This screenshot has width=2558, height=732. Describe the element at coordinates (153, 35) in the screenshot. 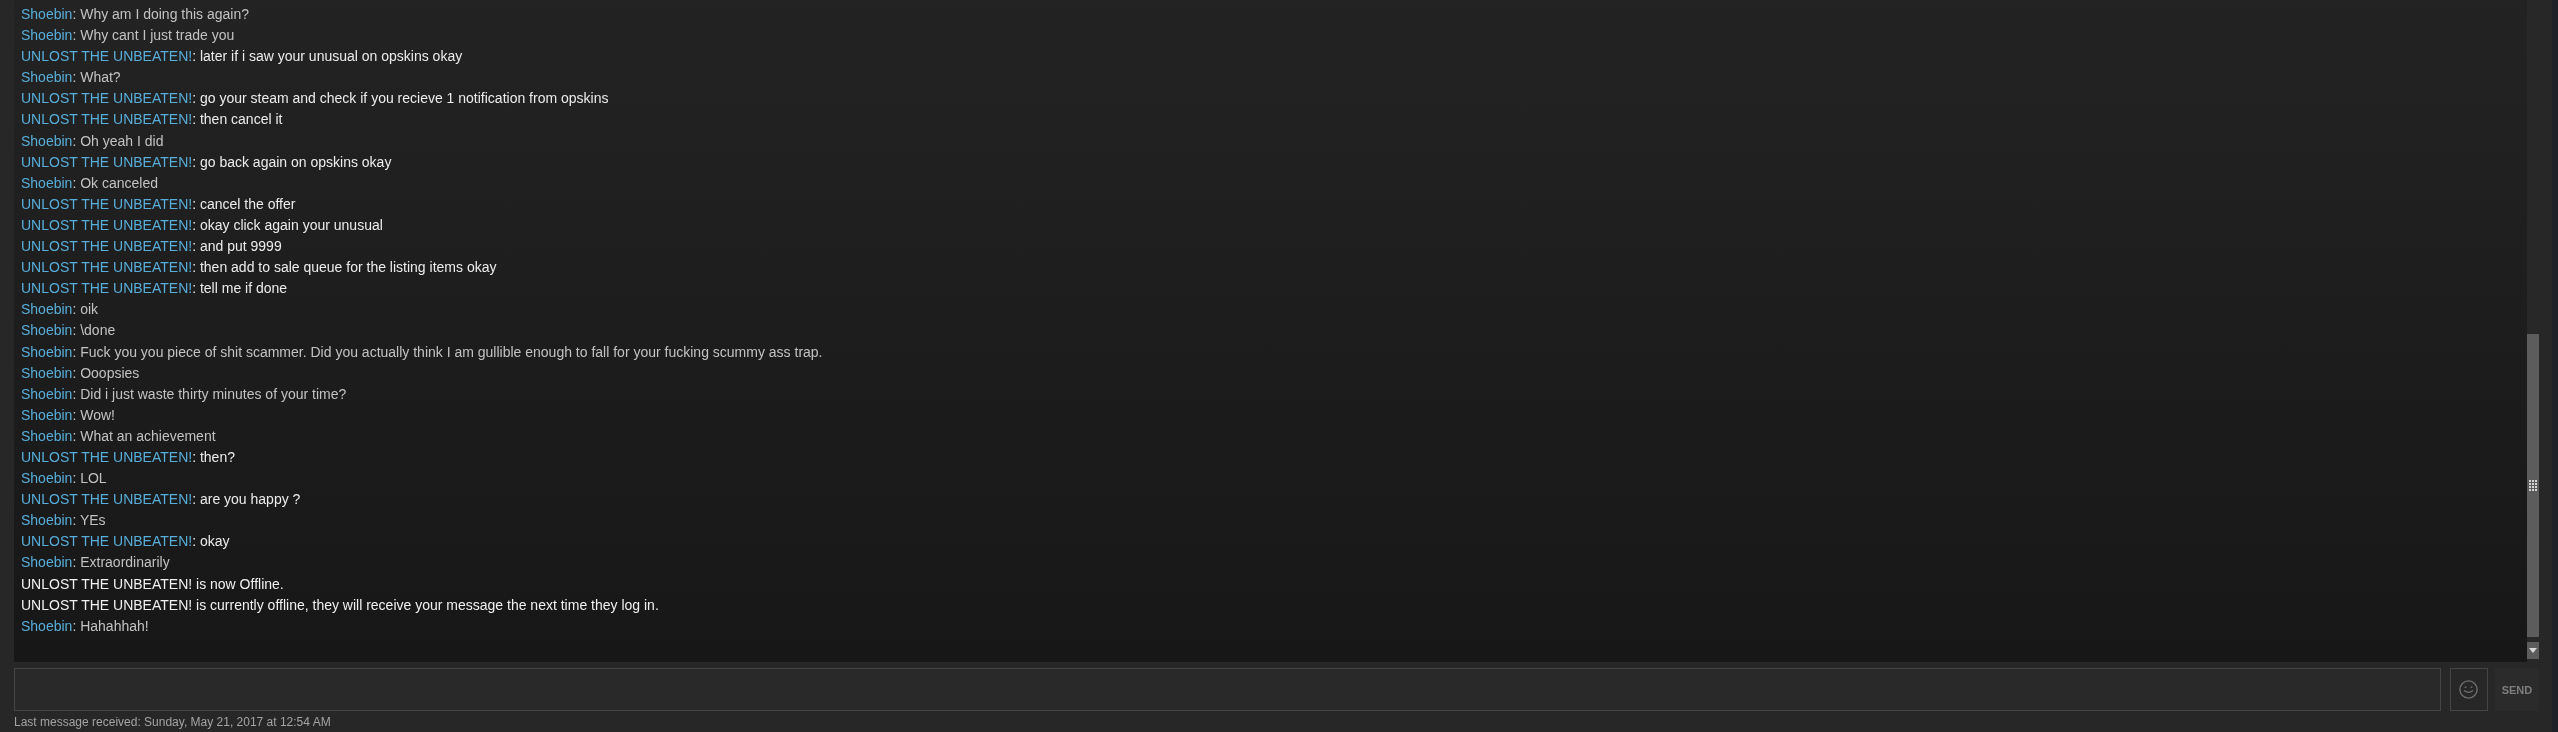

I see `message-text: : Why cant I just trade you` at that location.